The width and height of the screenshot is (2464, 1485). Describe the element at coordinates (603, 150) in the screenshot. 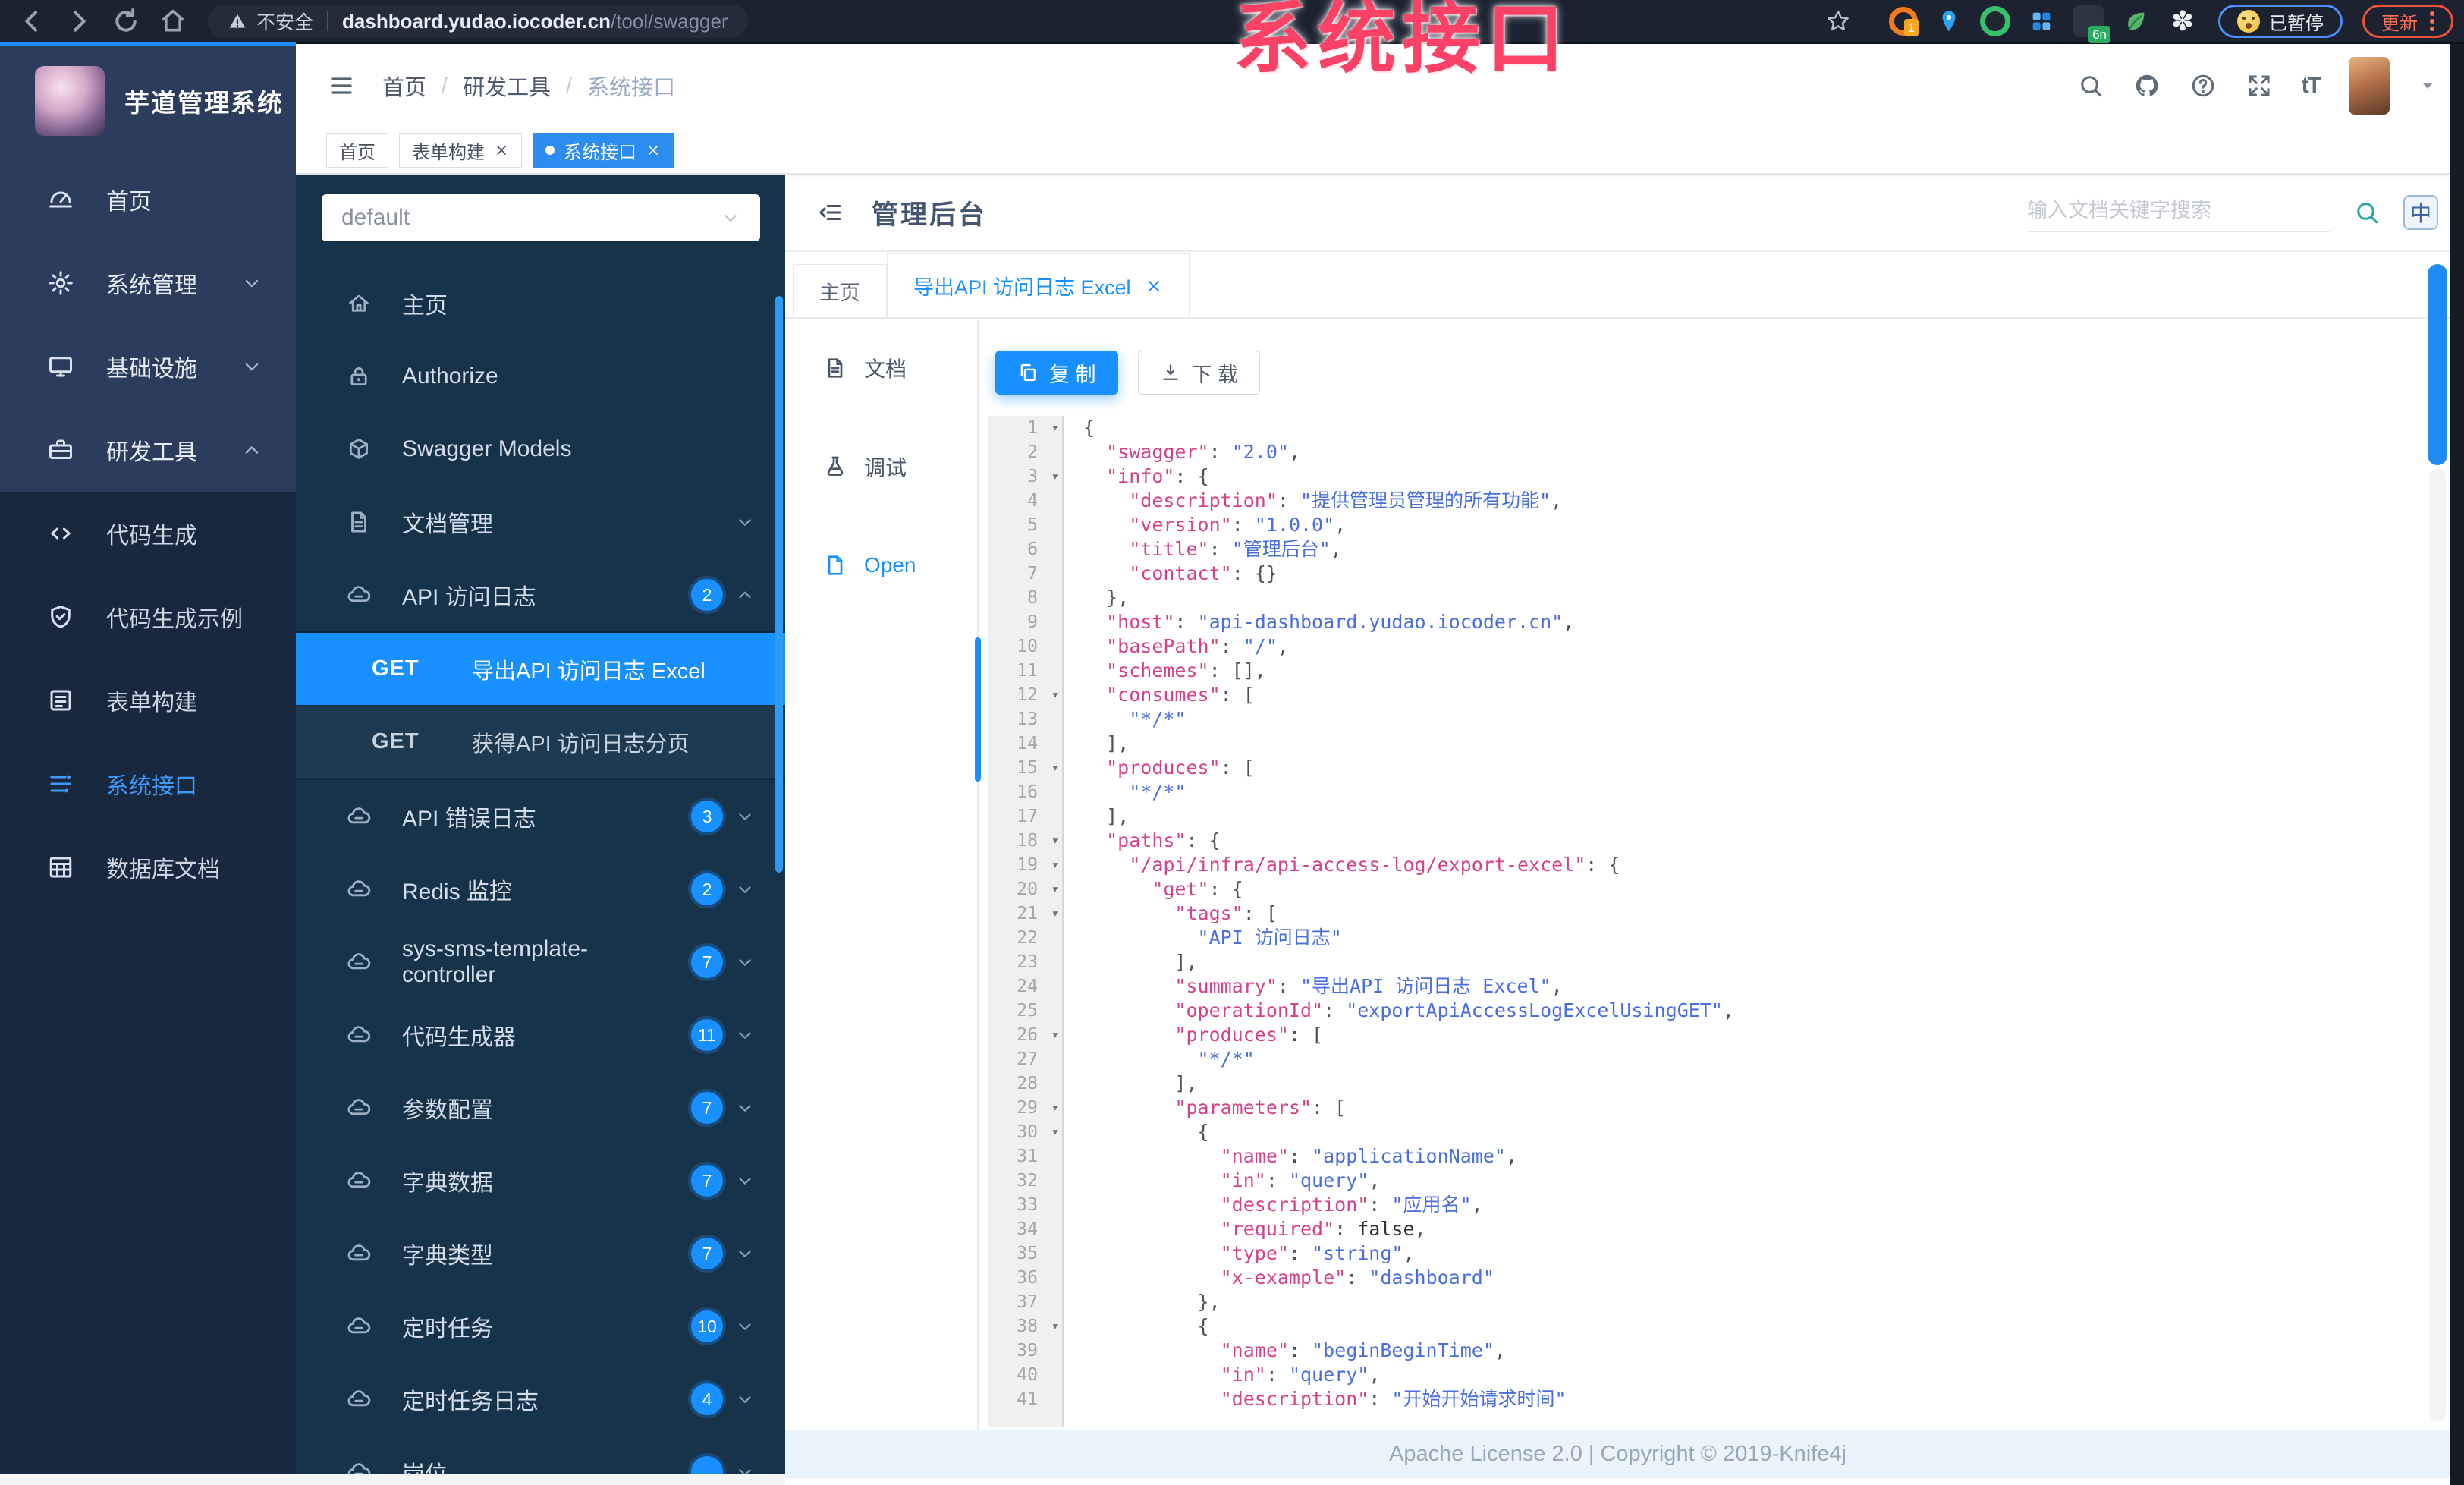

I see `tag-view-系统接口: 系统接口` at that location.